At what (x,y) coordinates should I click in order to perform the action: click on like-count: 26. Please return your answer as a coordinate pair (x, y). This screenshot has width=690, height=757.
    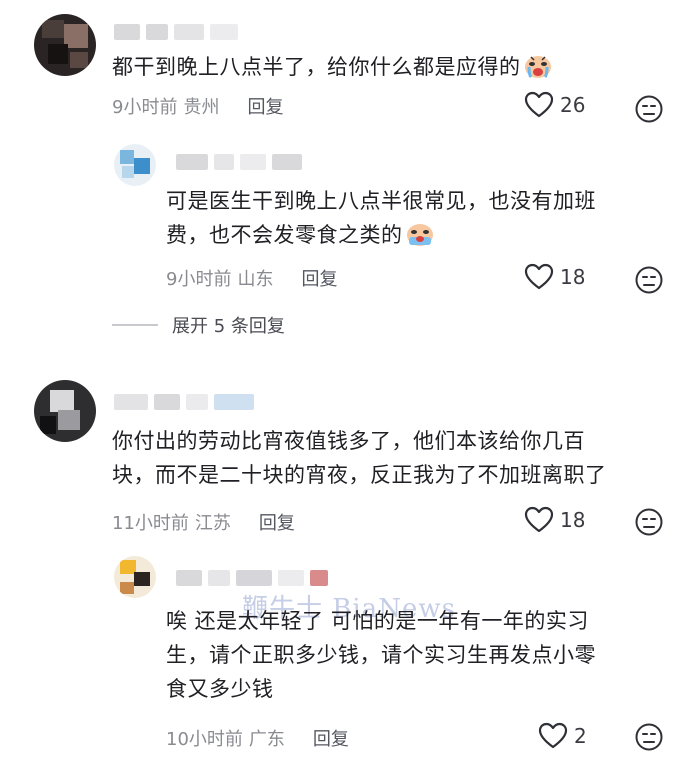
    Looking at the image, I should click on (573, 105).